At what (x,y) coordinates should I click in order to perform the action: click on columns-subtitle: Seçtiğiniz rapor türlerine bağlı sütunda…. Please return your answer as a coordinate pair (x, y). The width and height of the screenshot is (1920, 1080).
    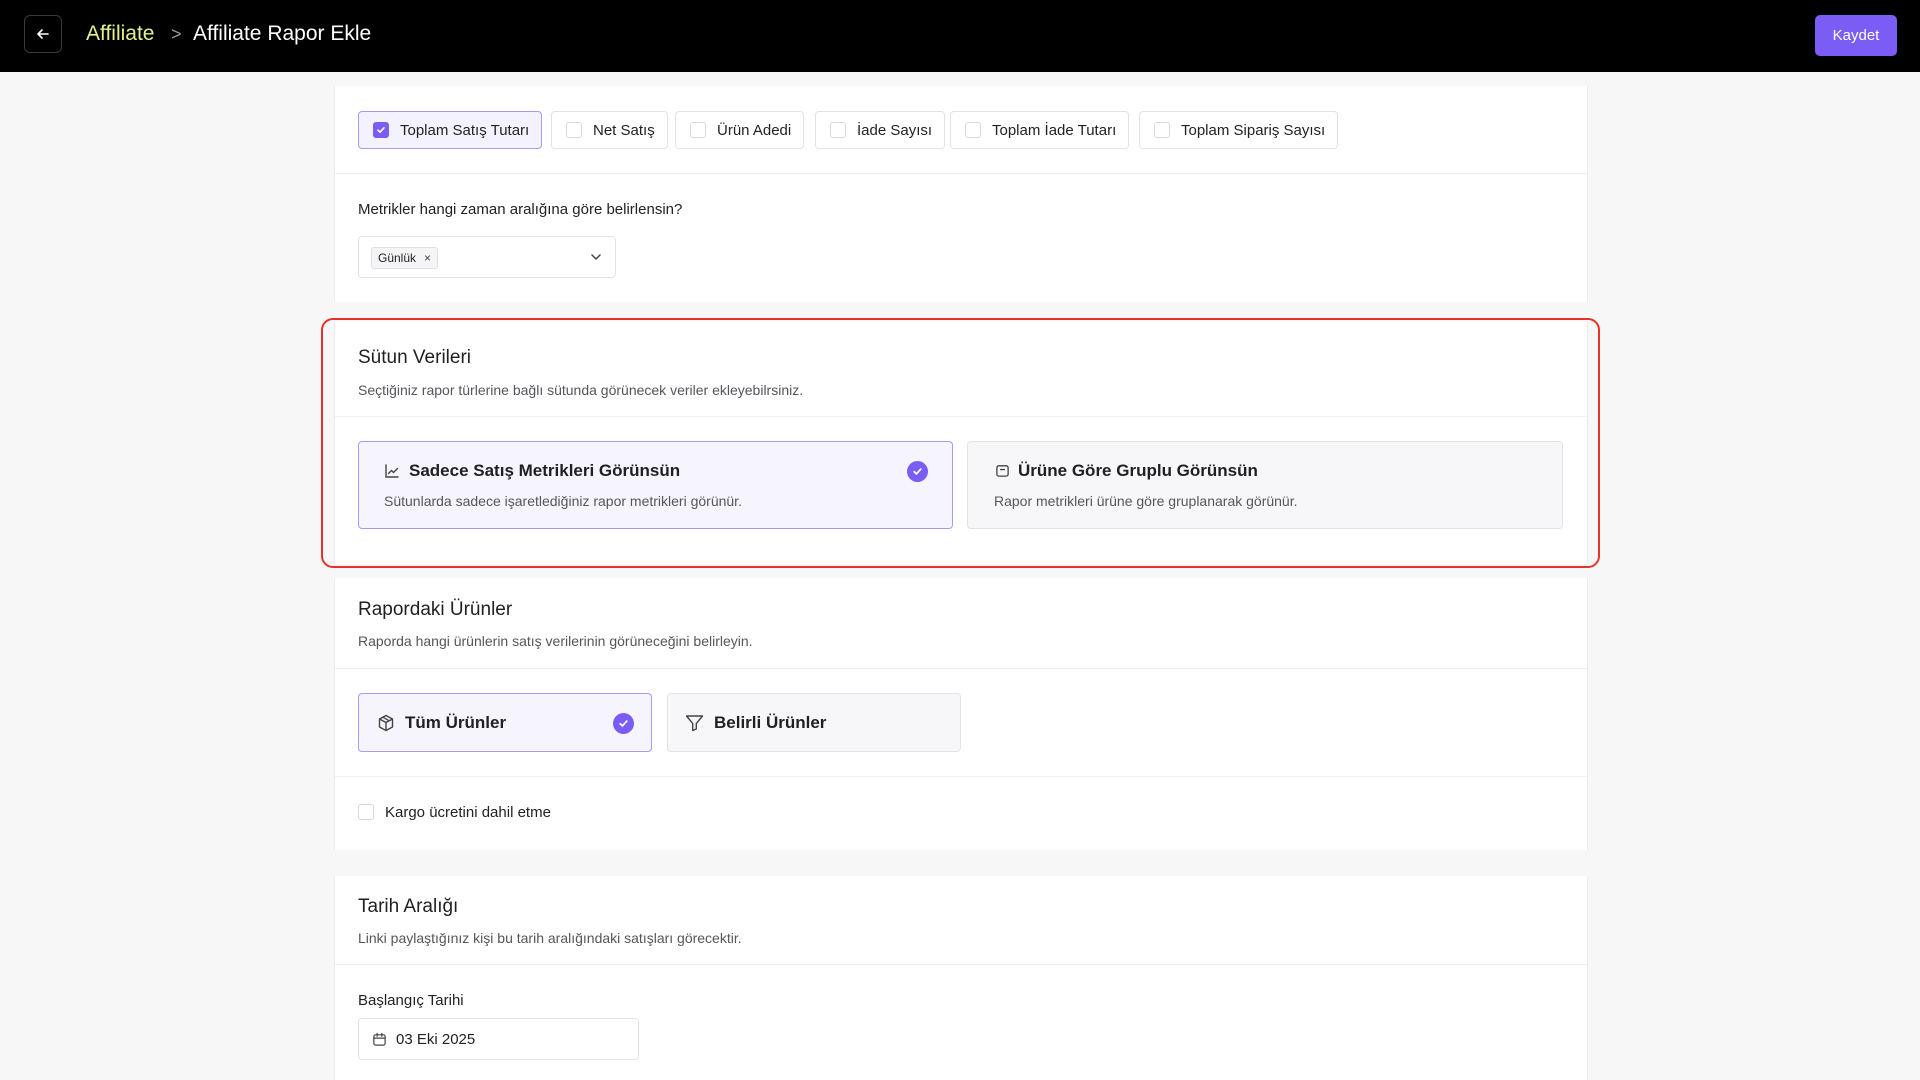
    Looking at the image, I should click on (581, 390).